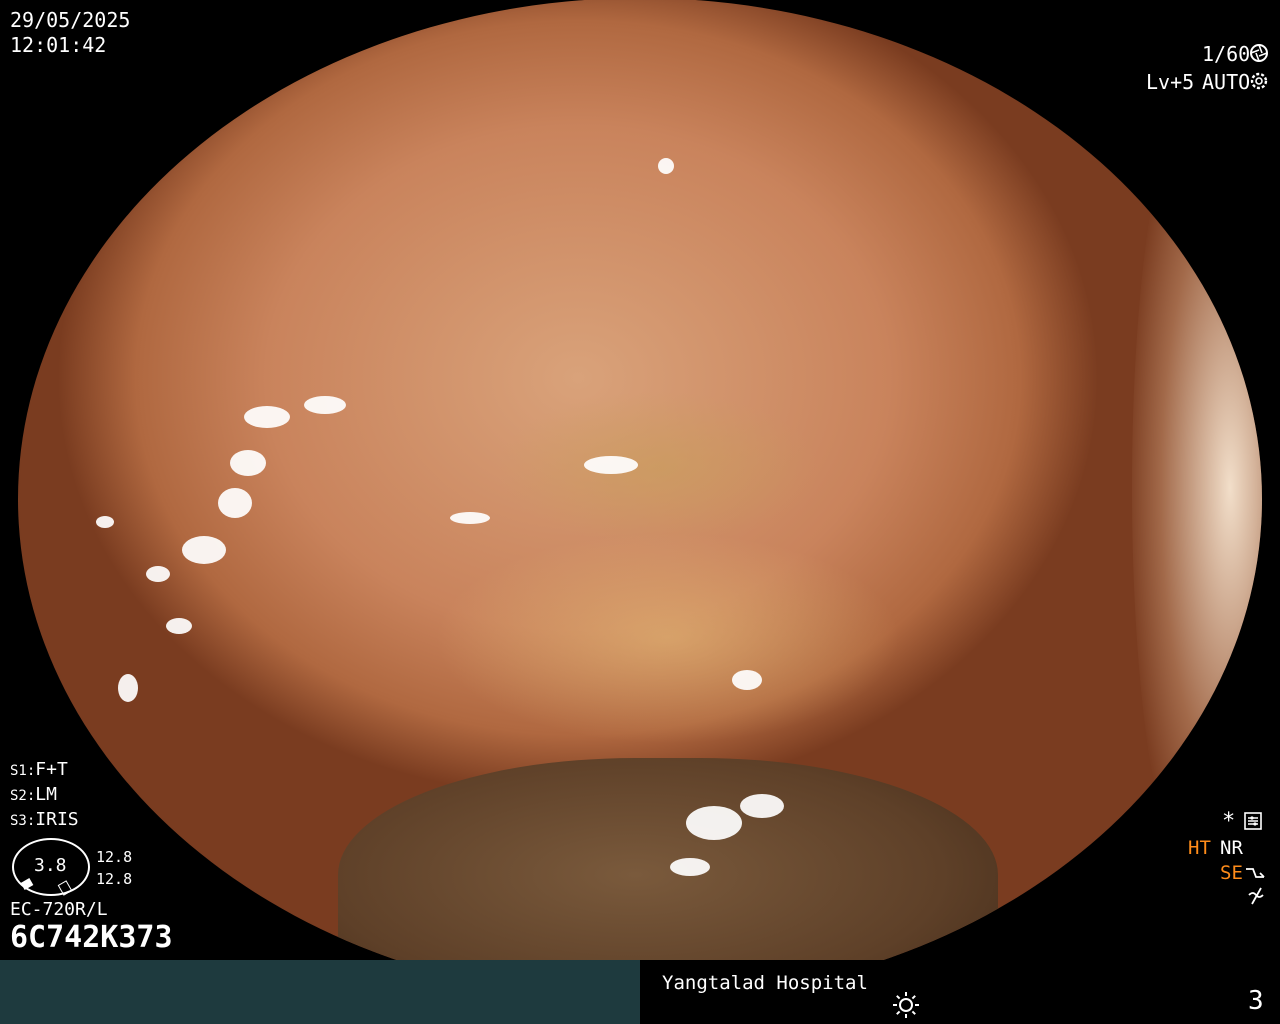 The image size is (1280, 1024). I want to click on brightness-icon, so click(906, 1005).